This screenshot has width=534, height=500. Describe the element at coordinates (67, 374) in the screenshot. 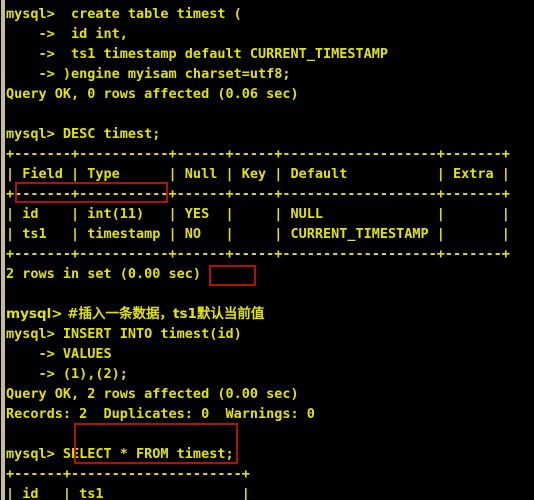

I see `terminal-line: -> (1),(2);` at that location.